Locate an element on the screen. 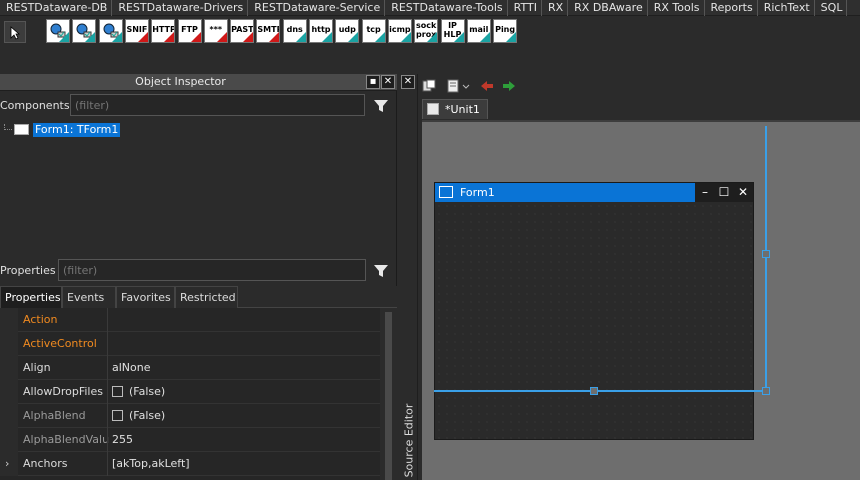 This screenshot has width=860, height=480. palette-component-stars-icon: *** is located at coordinates (215, 31).